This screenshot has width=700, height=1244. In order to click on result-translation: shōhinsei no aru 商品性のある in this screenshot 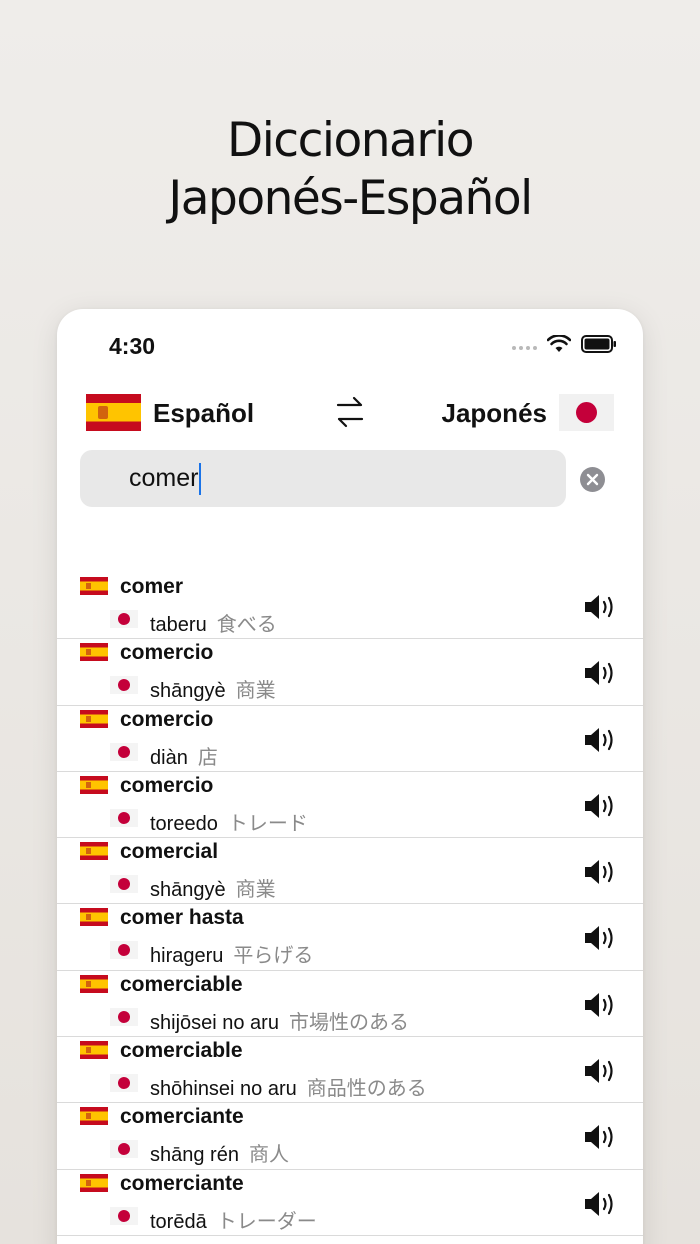, I will do `click(288, 1086)`.